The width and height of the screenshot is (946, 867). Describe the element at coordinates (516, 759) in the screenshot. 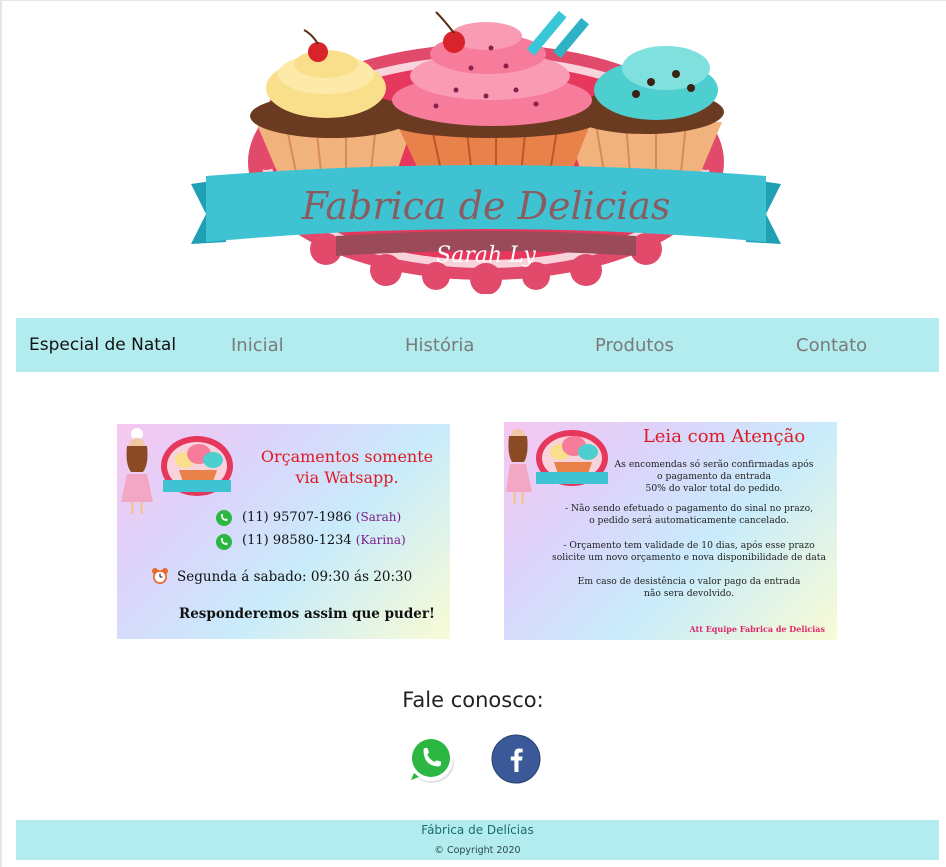

I see `facebook-icon` at that location.